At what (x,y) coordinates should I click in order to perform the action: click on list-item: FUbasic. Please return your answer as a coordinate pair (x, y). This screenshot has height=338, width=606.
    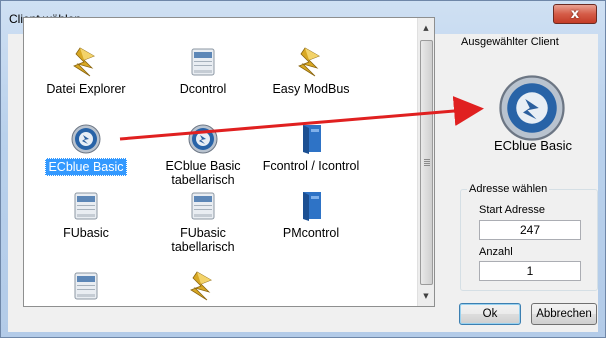
    Looking at the image, I should click on (86, 215).